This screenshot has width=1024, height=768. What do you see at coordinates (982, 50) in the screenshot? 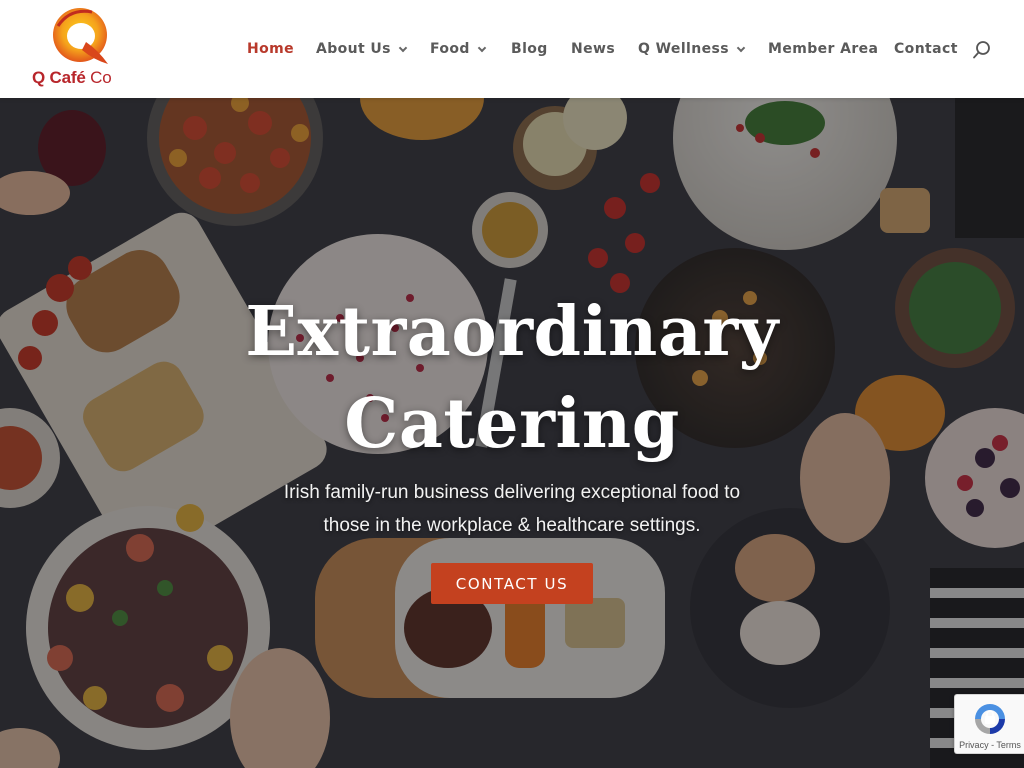
I see `search-icon` at bounding box center [982, 50].